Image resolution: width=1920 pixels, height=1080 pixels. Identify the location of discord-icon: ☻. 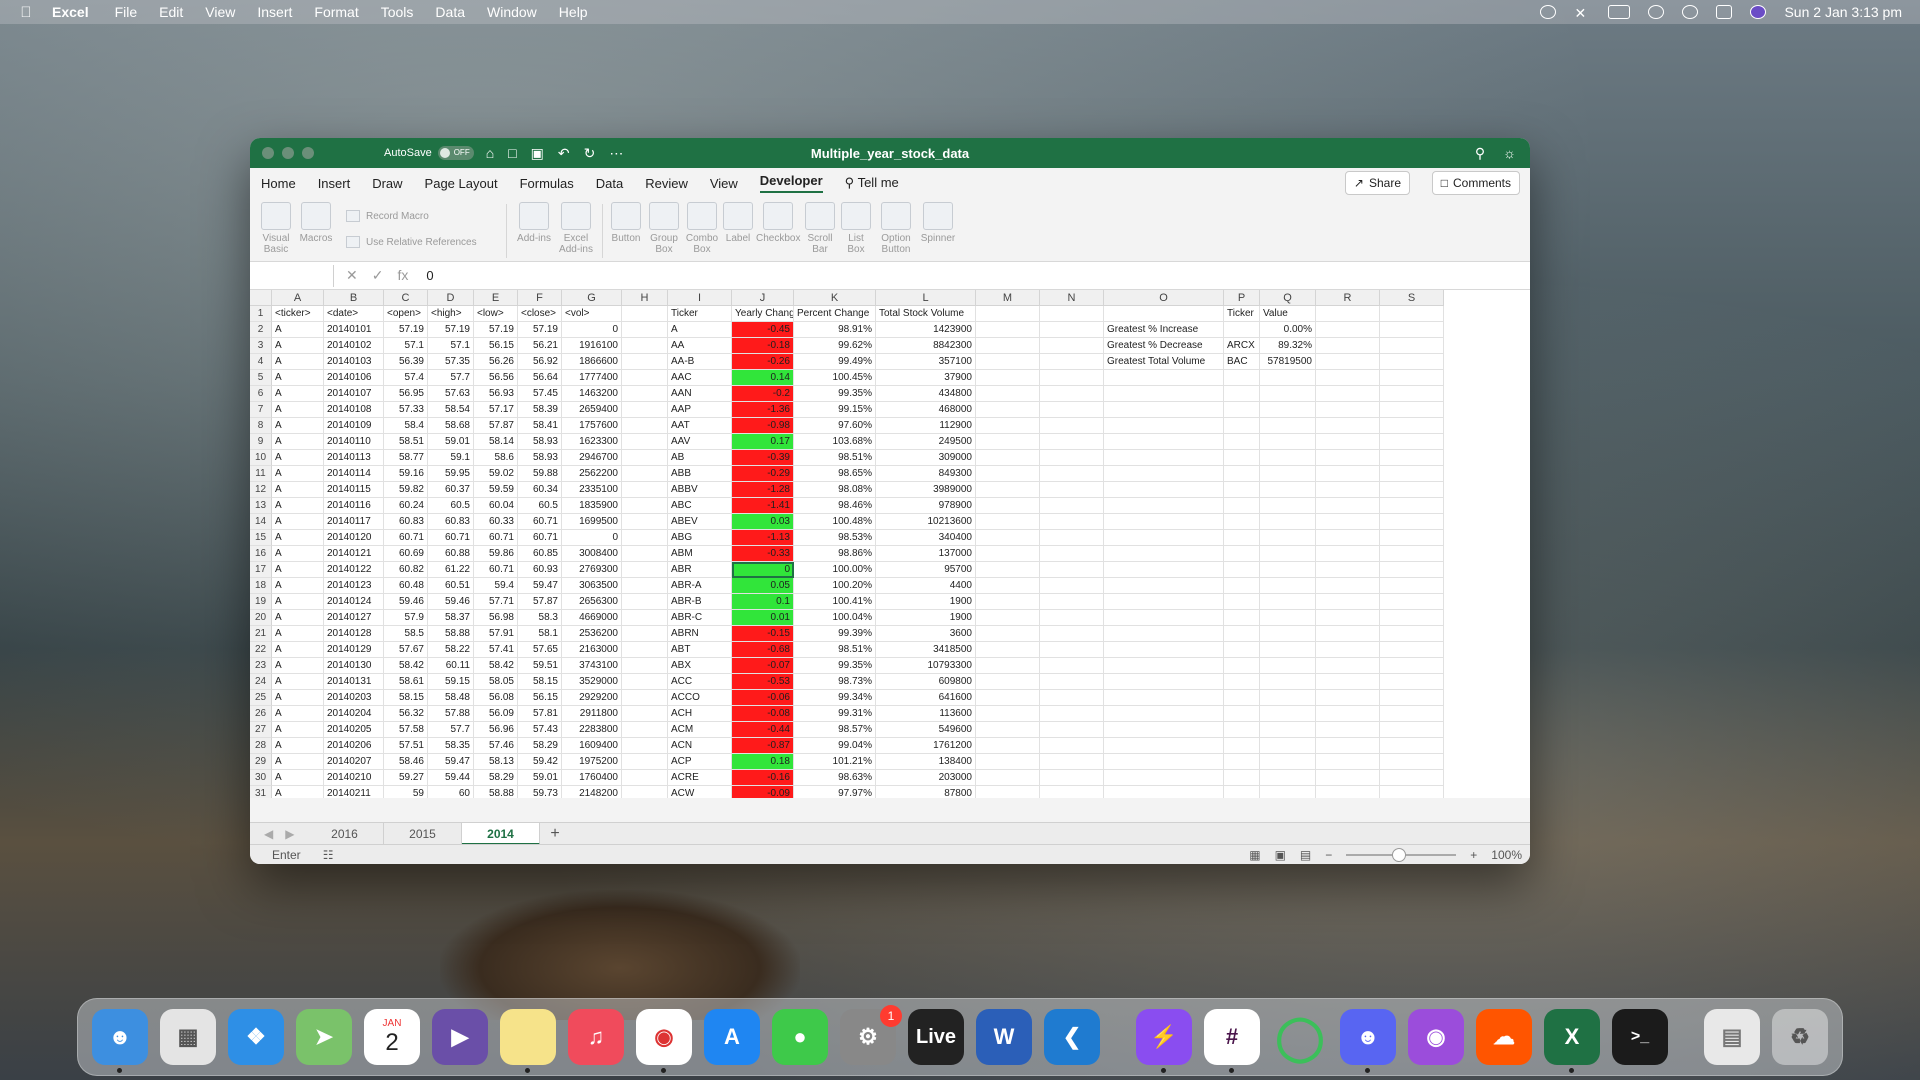
(1368, 1041).